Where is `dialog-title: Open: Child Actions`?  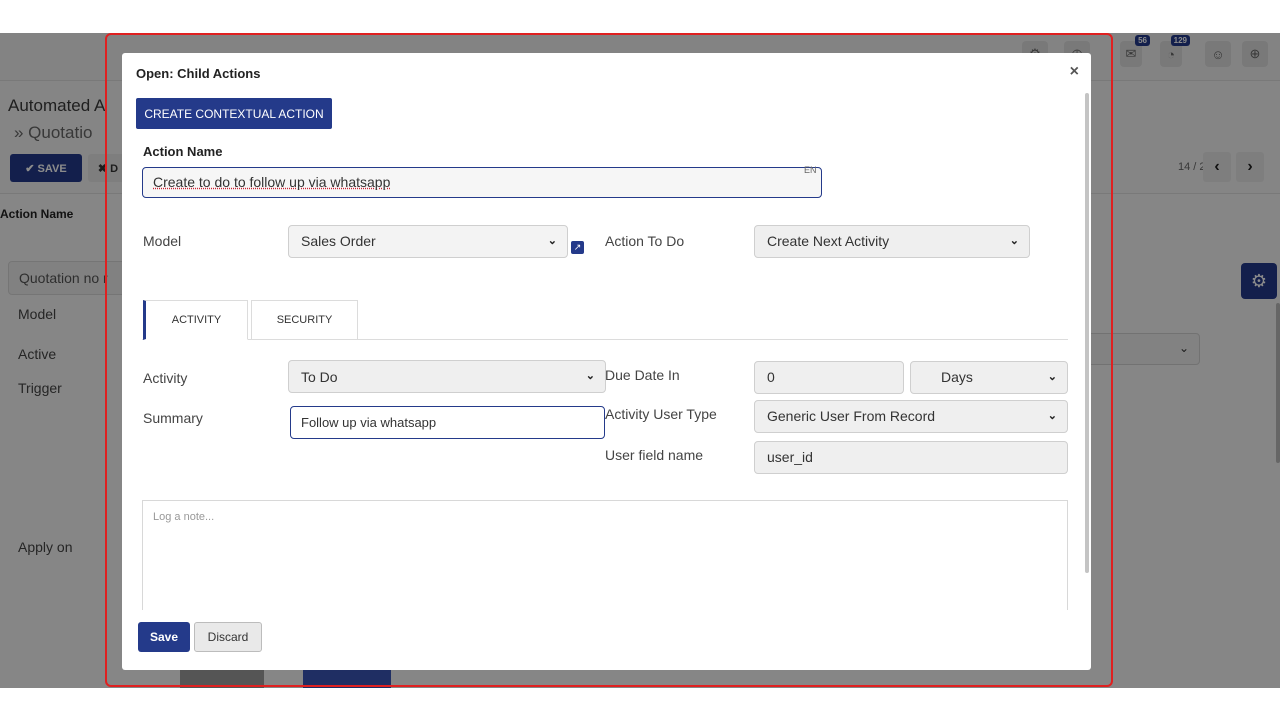 dialog-title: Open: Child Actions is located at coordinates (198, 73).